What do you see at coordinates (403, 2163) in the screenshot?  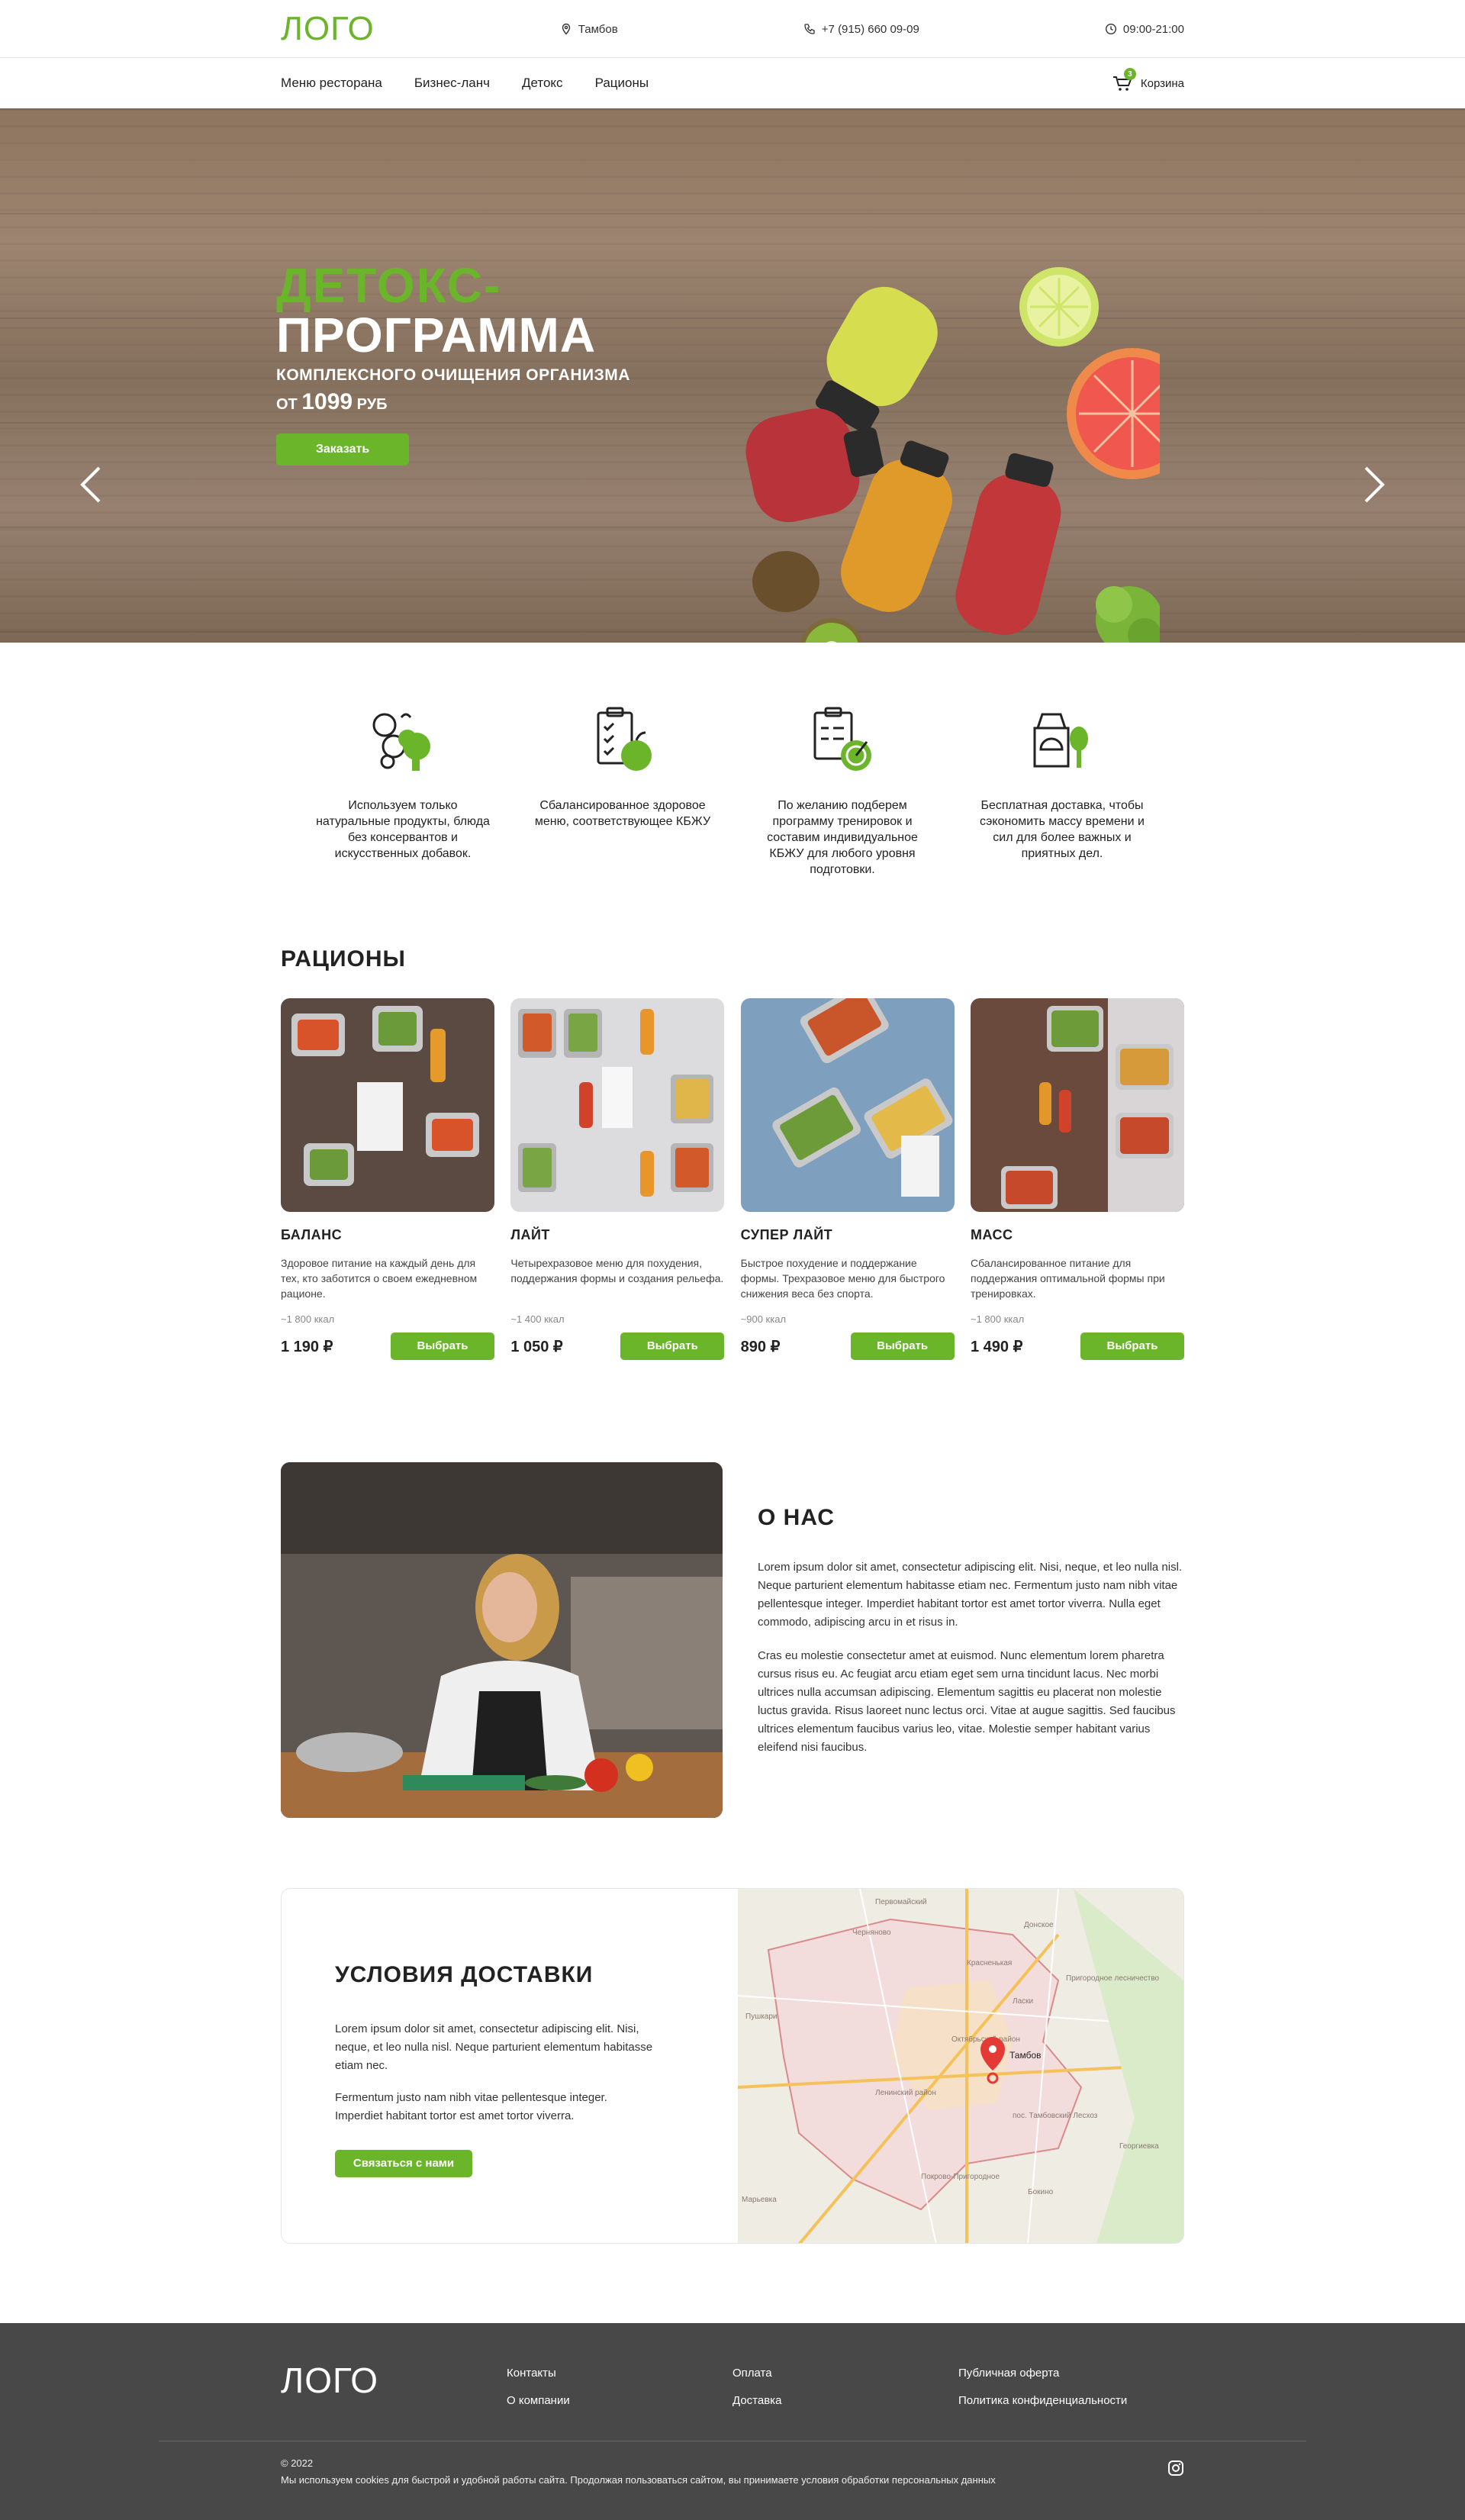 I see `contact-us-button: Связаться с нами` at bounding box center [403, 2163].